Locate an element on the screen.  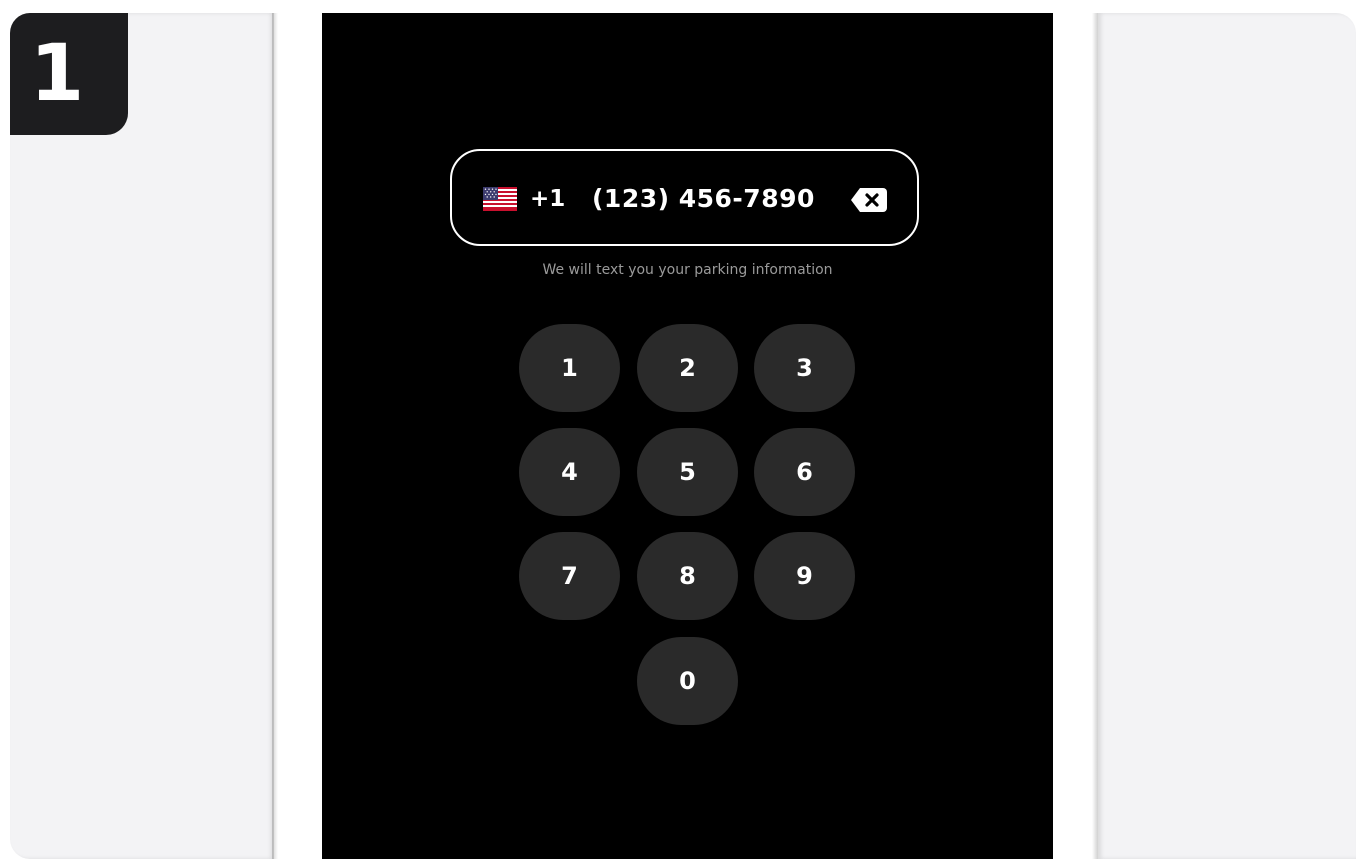
keypad-key-2: 2 is located at coordinates (687, 368).